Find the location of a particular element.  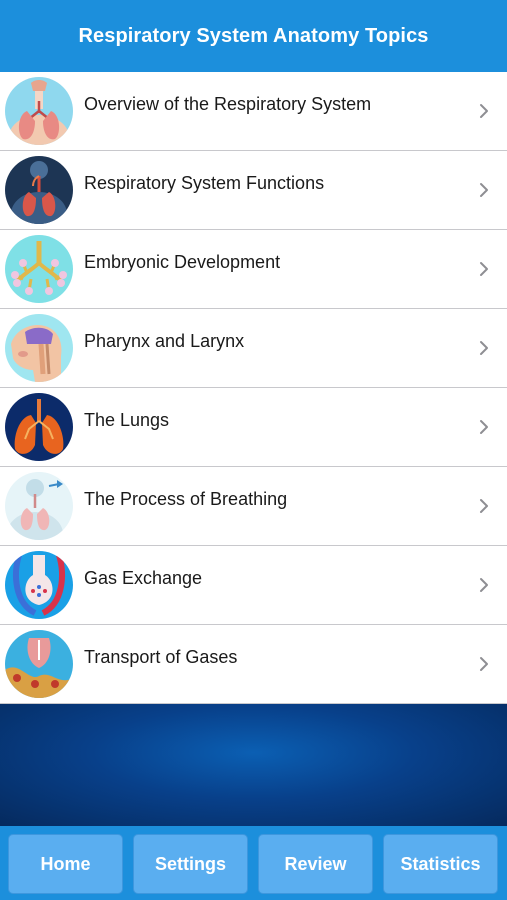

gas-transport-icon is located at coordinates (39, 664).